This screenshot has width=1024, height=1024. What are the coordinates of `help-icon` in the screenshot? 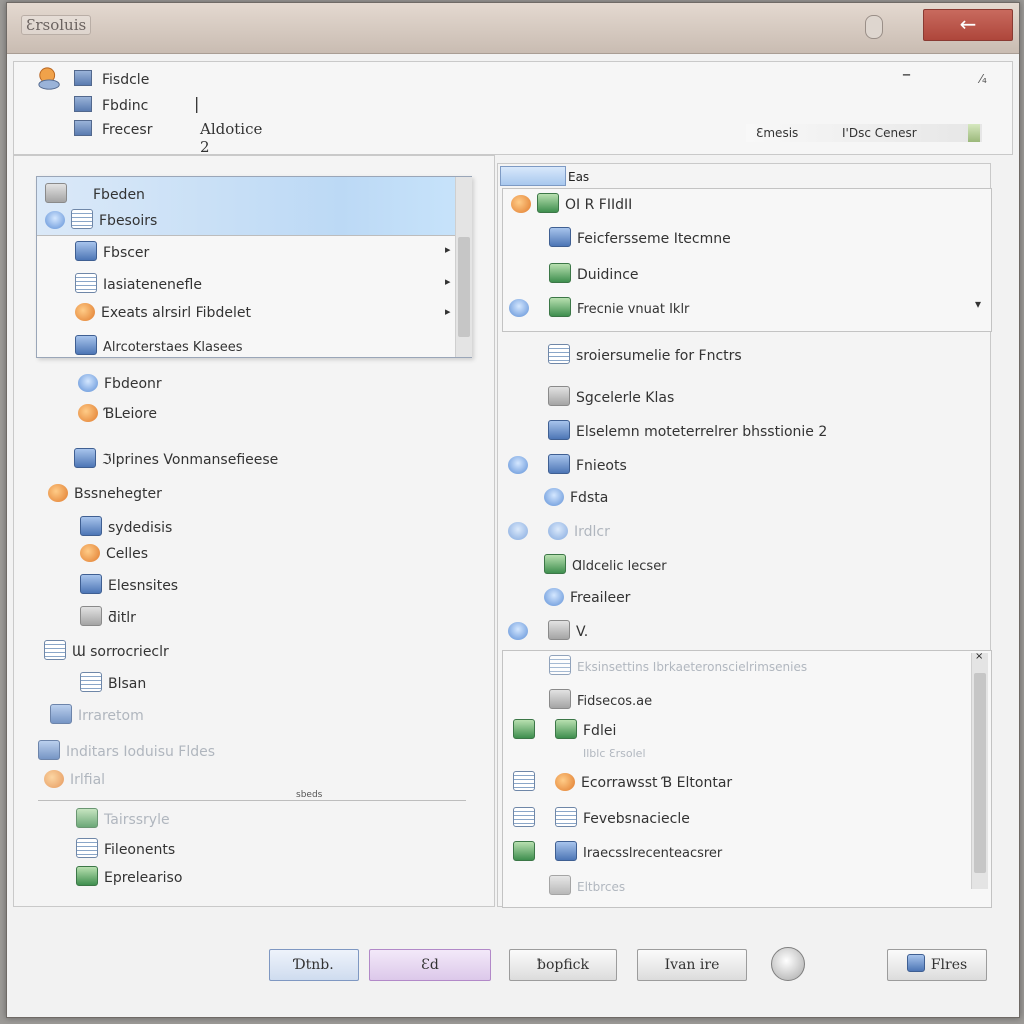 It's located at (874, 27).